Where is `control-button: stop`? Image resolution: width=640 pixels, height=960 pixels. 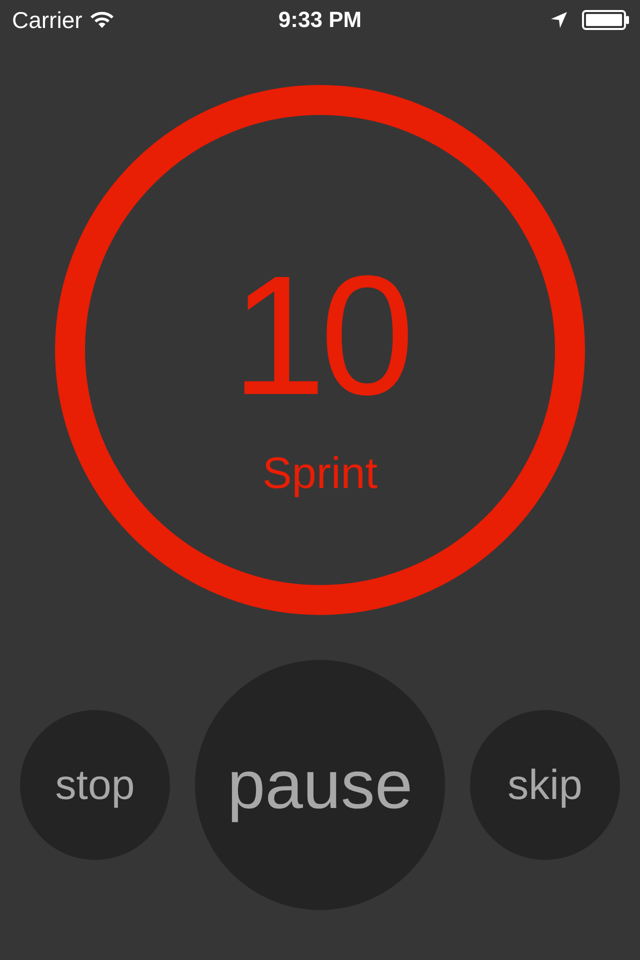
control-button: stop is located at coordinates (95, 785).